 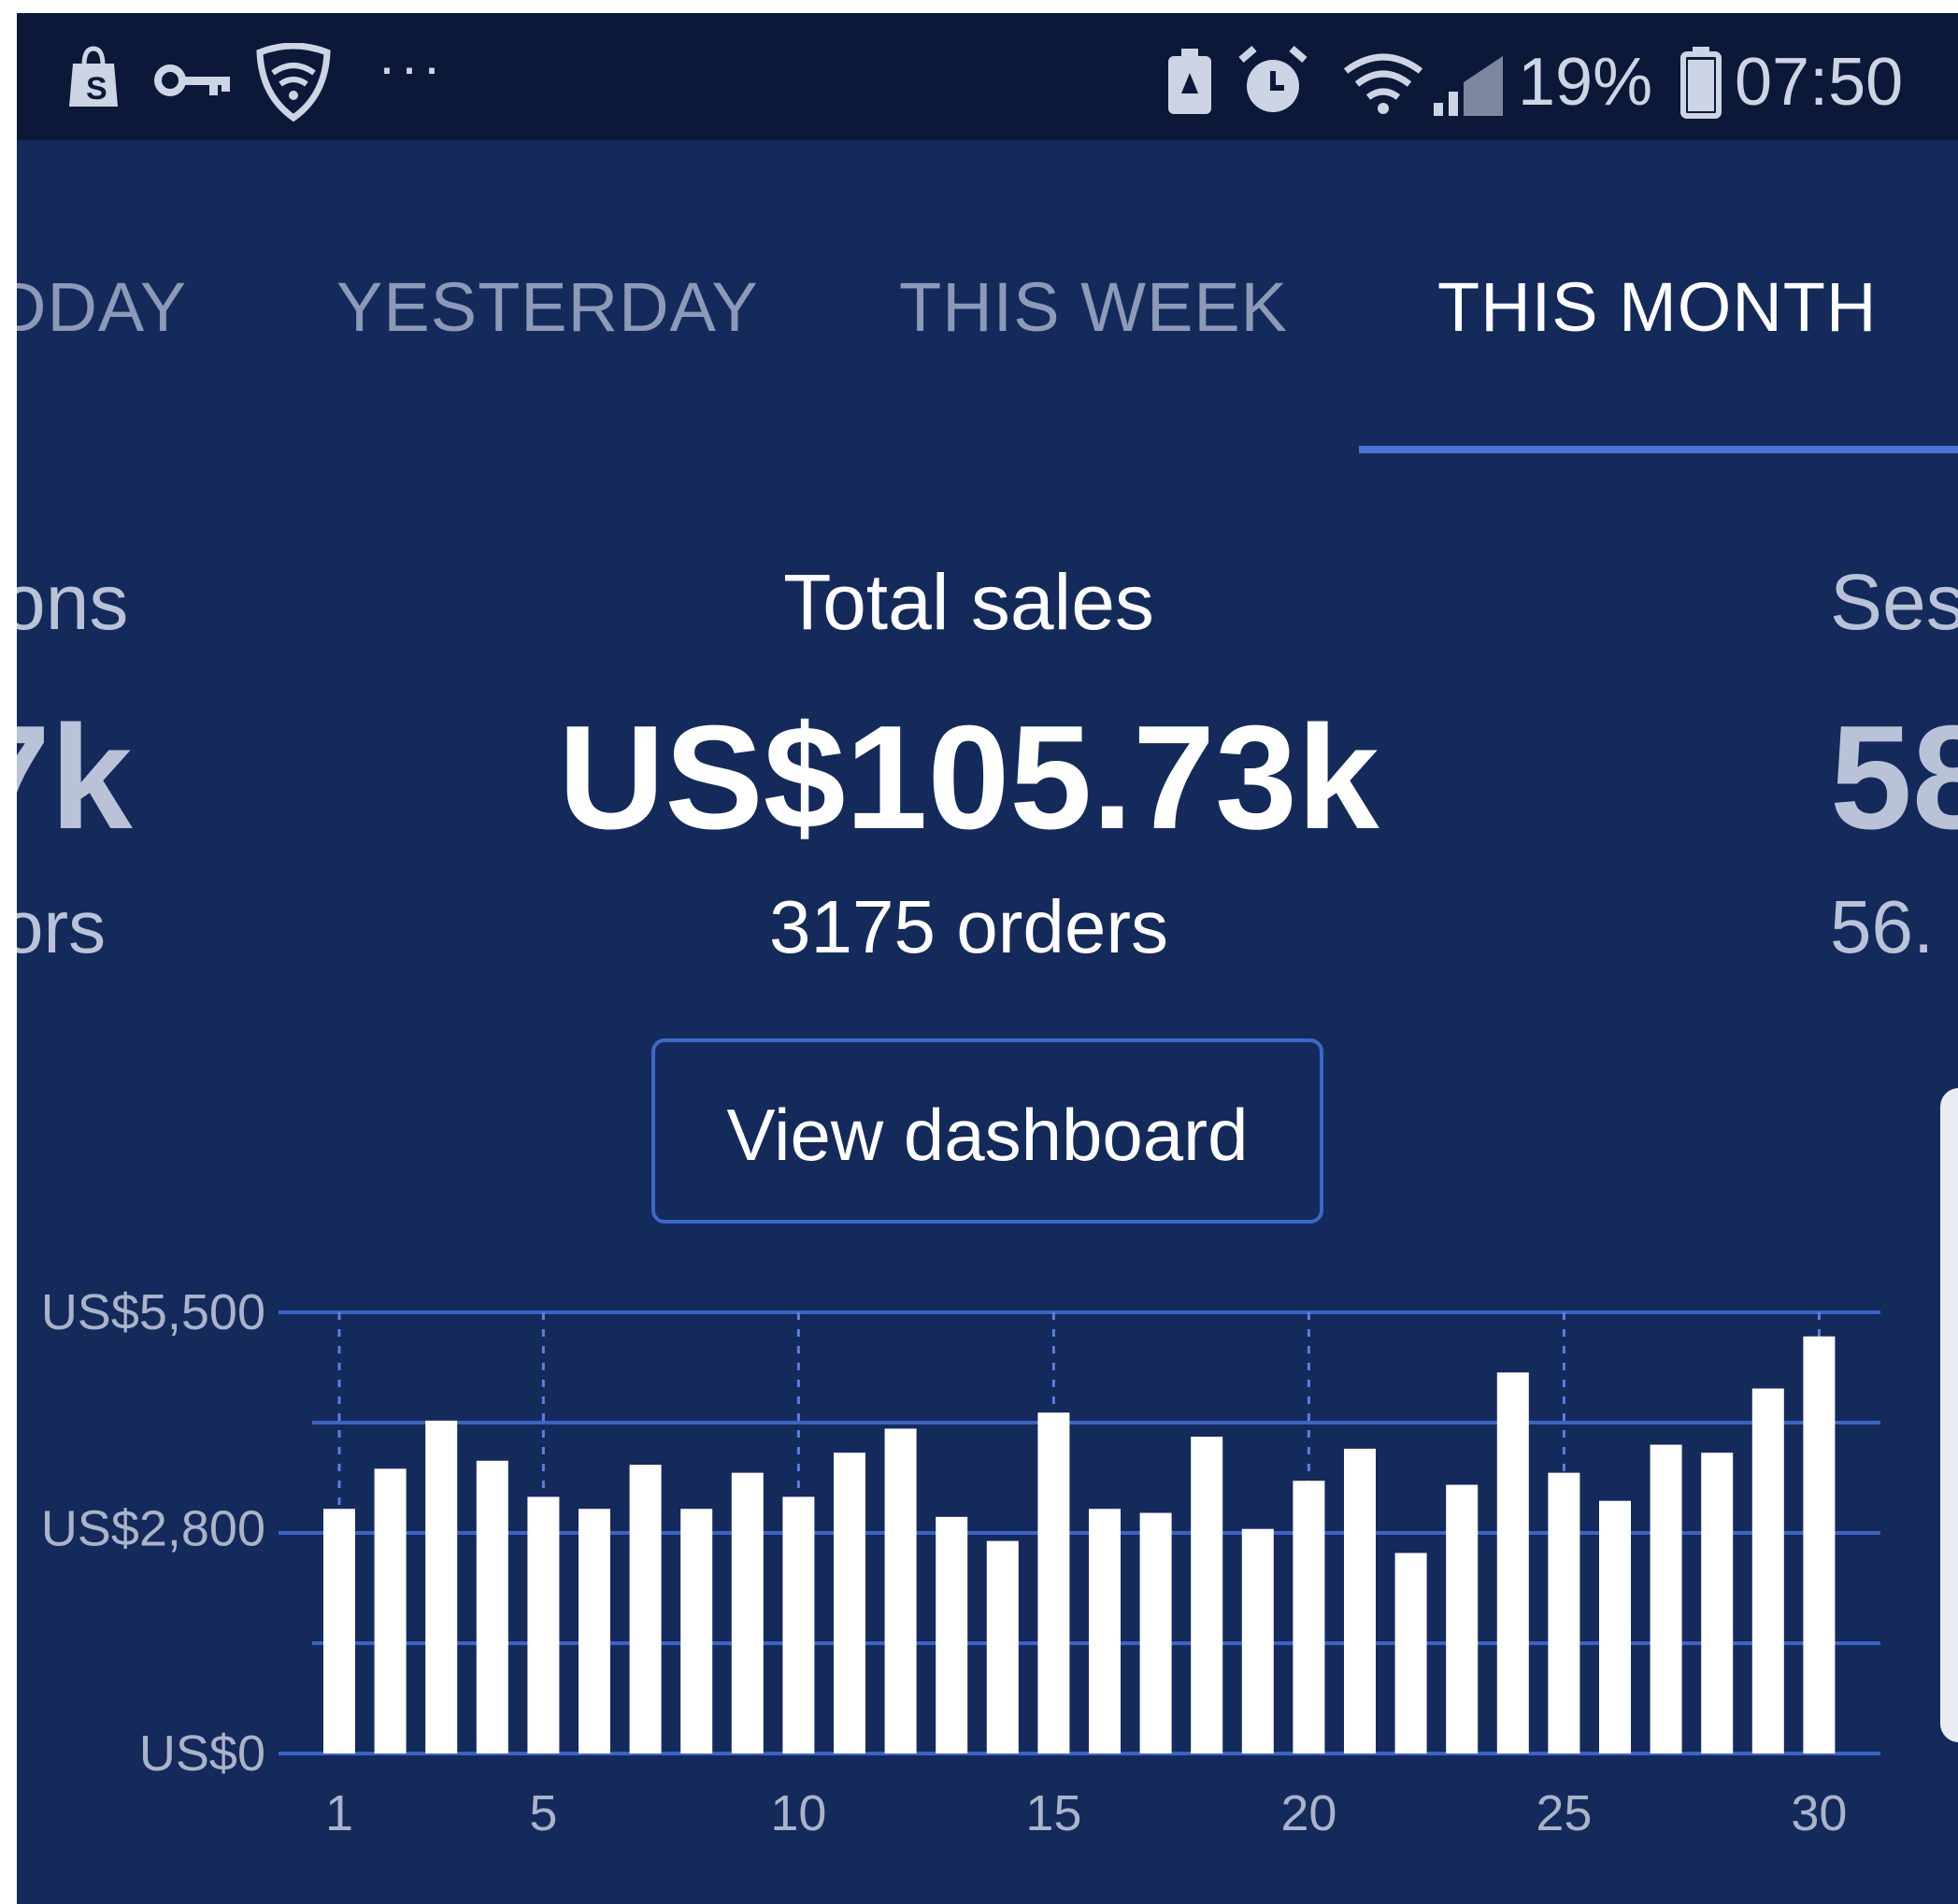 I want to click on alarm-icon, so click(x=1273, y=78).